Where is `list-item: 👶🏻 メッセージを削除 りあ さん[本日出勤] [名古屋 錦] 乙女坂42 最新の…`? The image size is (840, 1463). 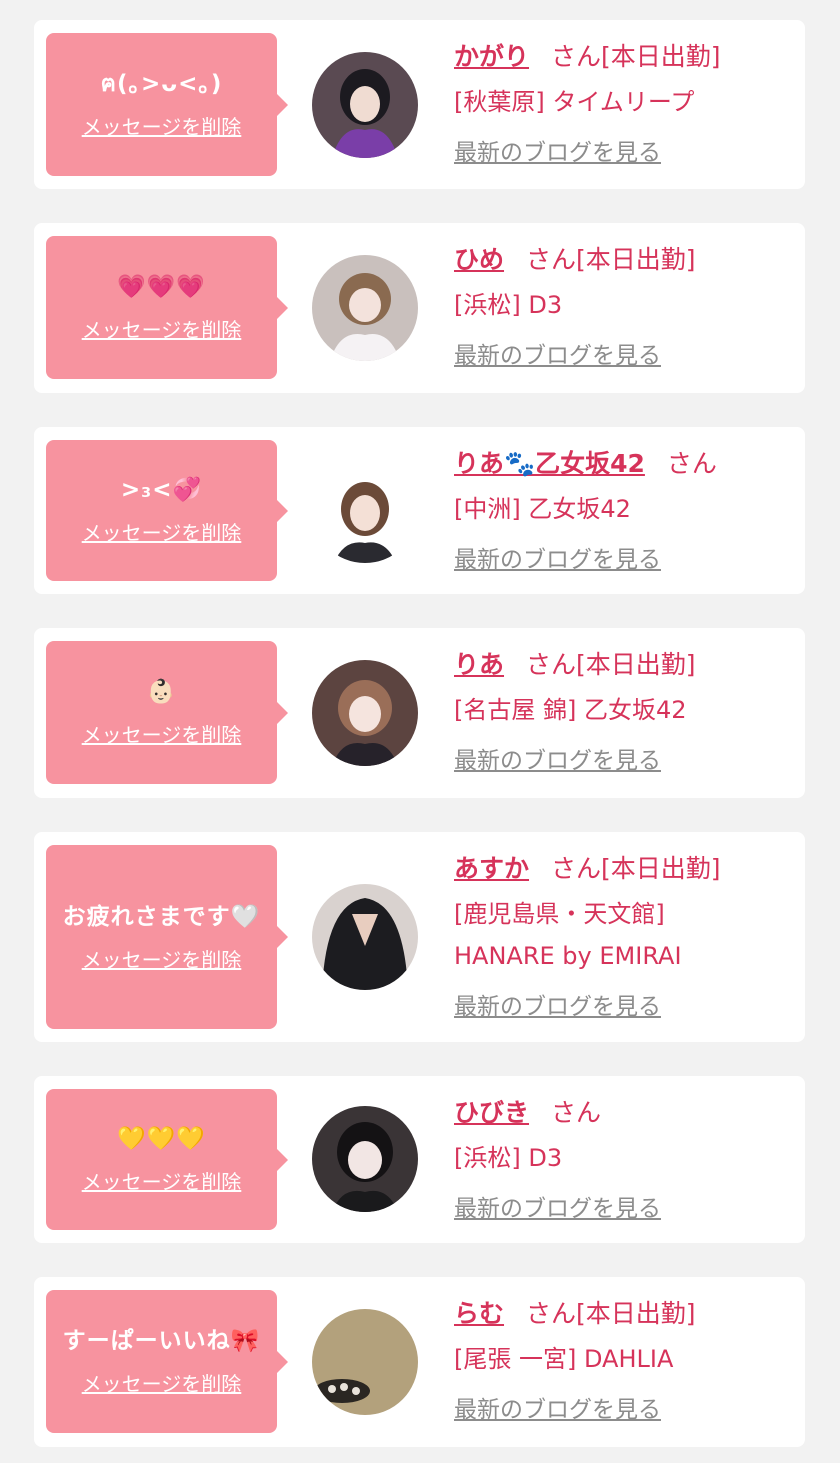 list-item: 👶🏻 メッセージを削除 りあ さん[本日出勤] [名古屋 錦] 乙女坂42 最新の… is located at coordinates (419, 713).